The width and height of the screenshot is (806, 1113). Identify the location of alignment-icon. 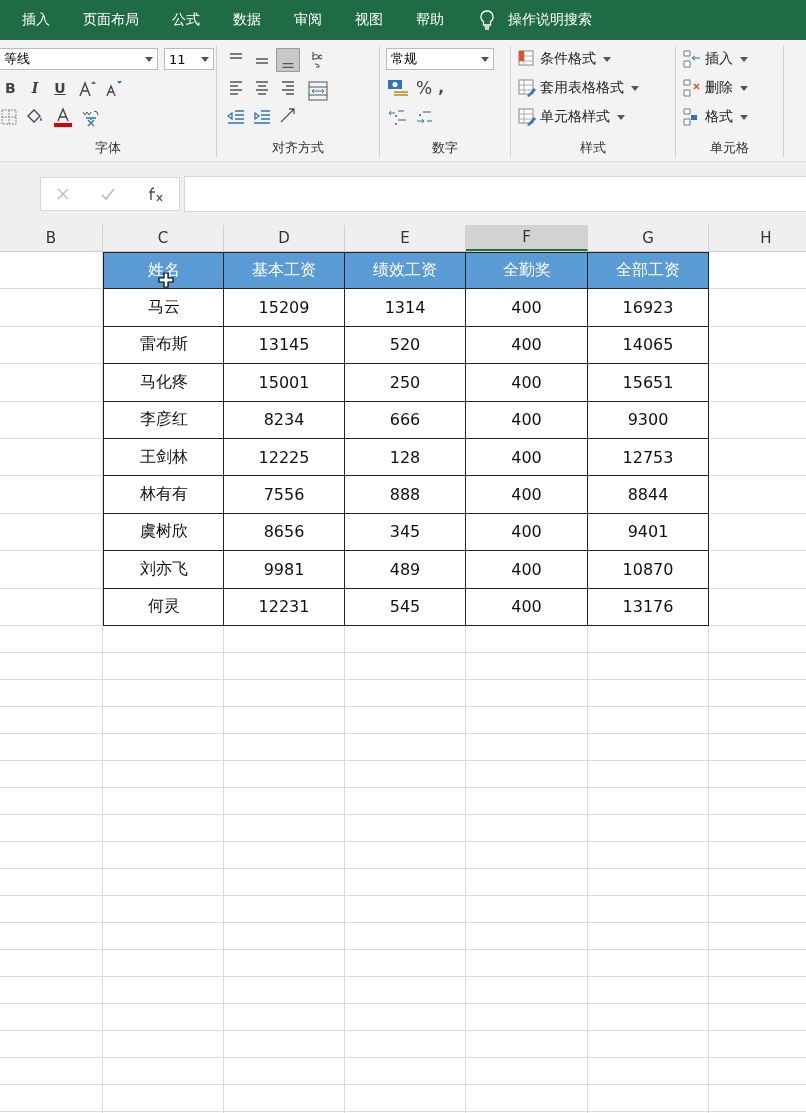
(288, 60).